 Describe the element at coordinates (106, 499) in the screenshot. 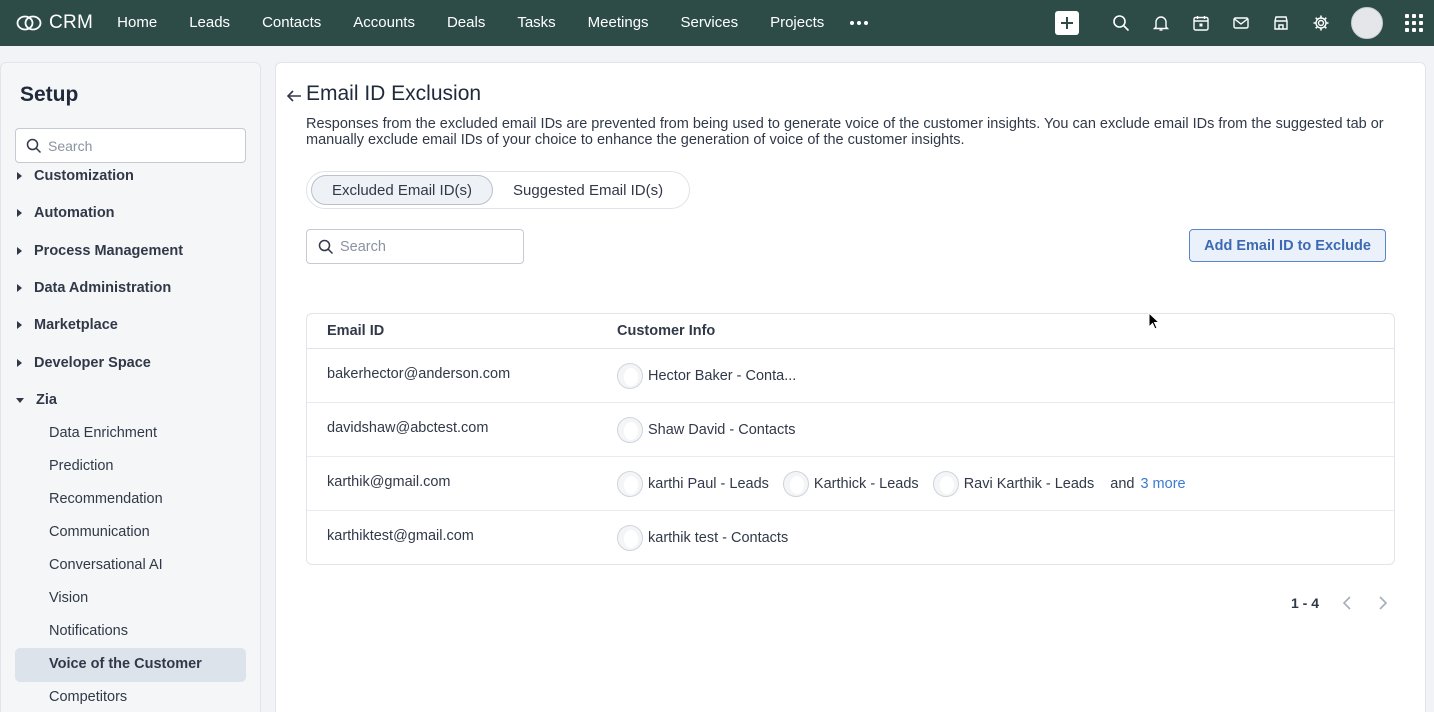

I see `sidebar-item-recommendation: Recommendation` at that location.